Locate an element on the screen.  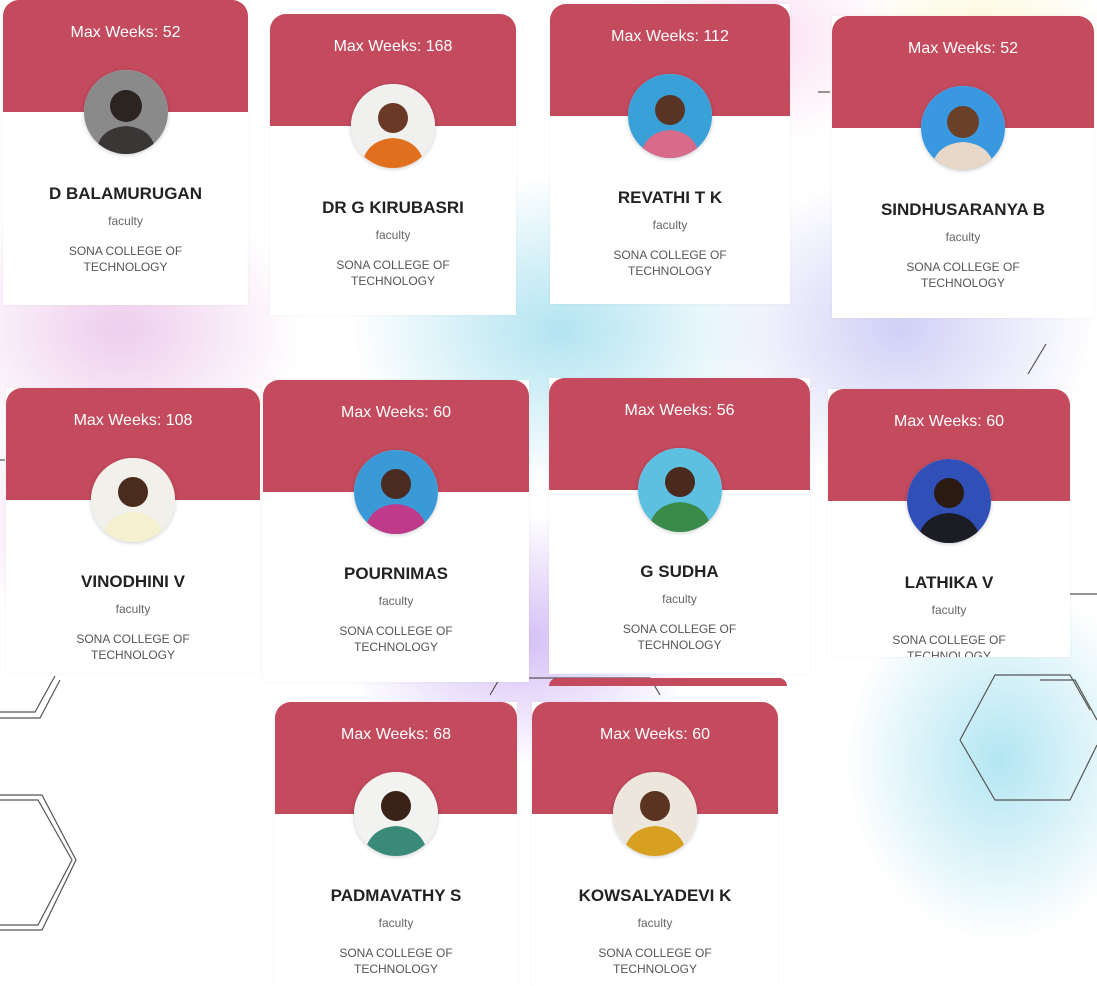
faculty-name: G SUDHA is located at coordinates (679, 571).